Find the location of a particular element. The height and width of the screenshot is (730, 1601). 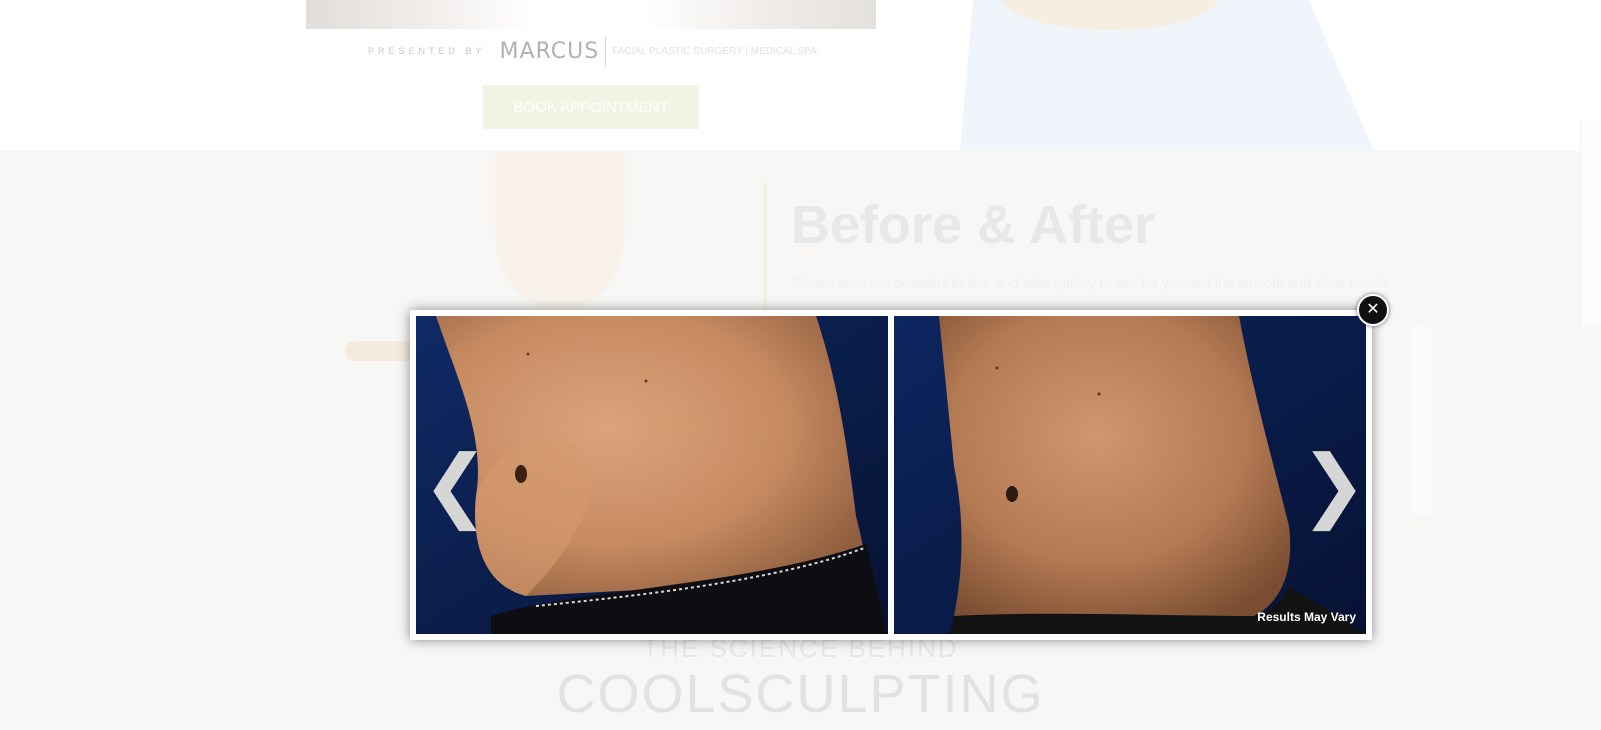

after-photo: Results May Vary is located at coordinates (1130, 475).